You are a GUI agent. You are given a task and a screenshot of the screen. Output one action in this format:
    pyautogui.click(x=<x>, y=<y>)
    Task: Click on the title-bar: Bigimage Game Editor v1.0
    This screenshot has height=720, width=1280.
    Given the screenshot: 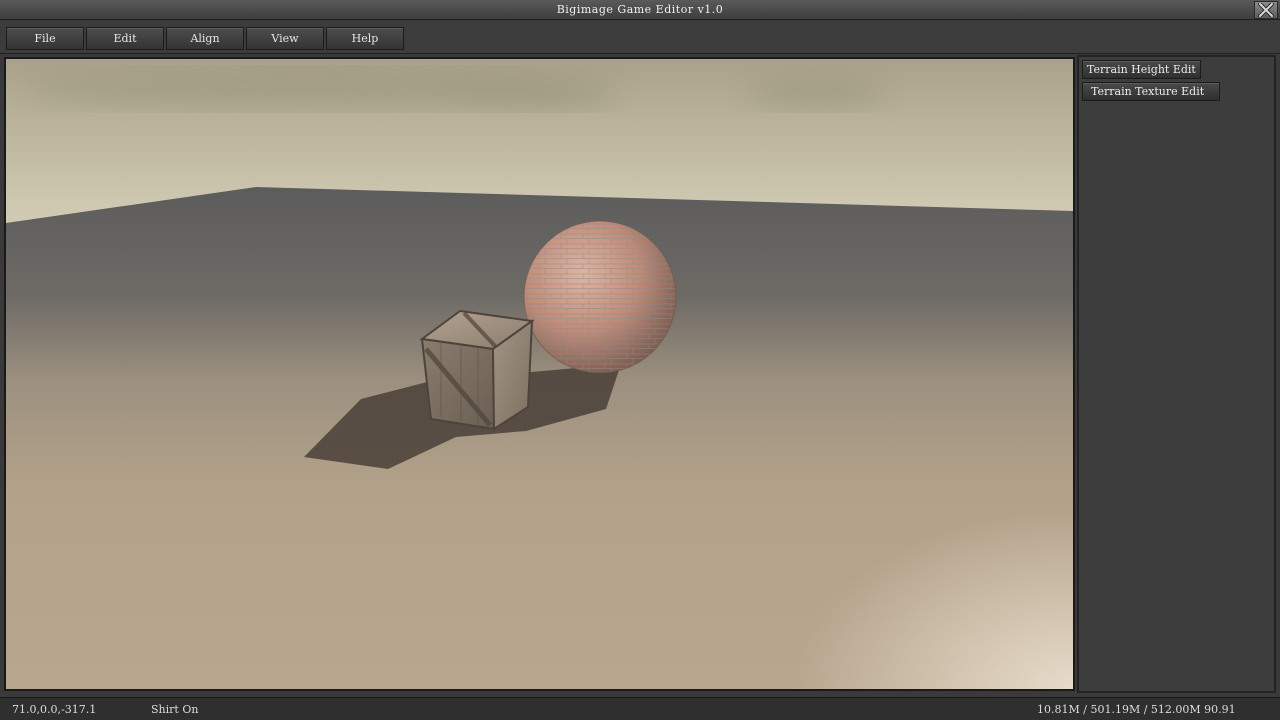 What is the action you would take?
    pyautogui.click(x=640, y=10)
    